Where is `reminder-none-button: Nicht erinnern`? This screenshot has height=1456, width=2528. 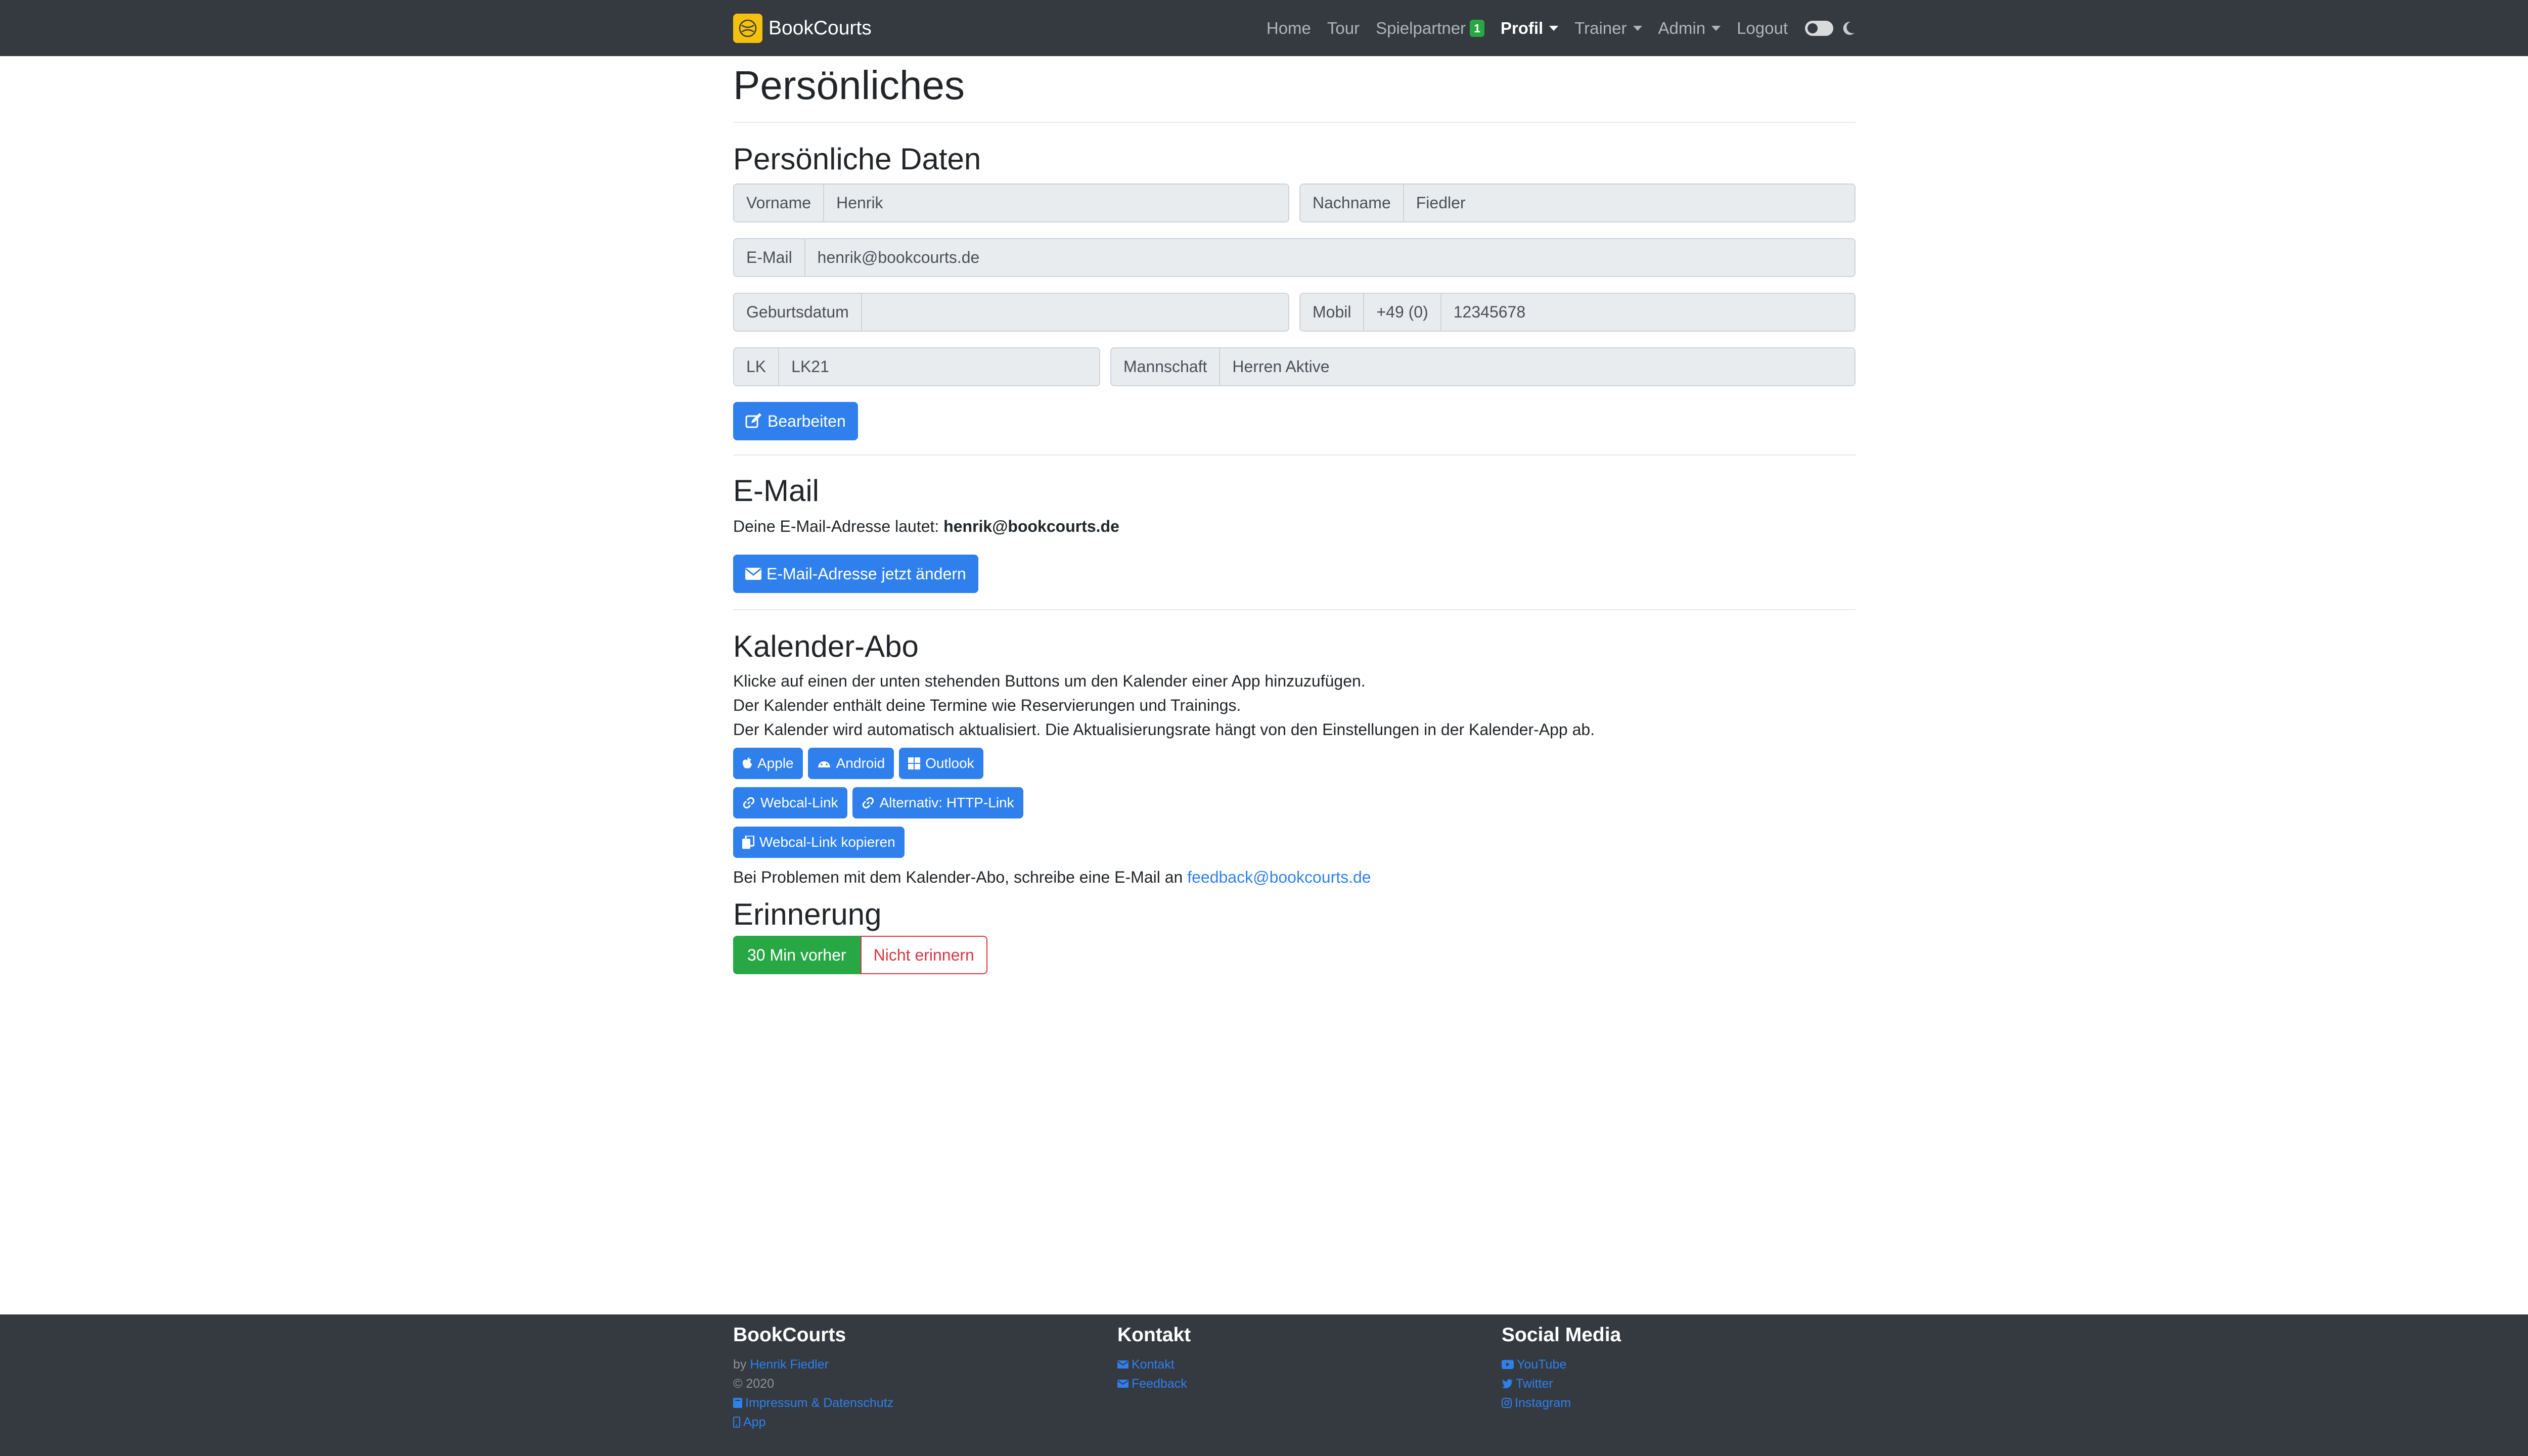
reminder-none-button: Nicht erinnern is located at coordinates (924, 955).